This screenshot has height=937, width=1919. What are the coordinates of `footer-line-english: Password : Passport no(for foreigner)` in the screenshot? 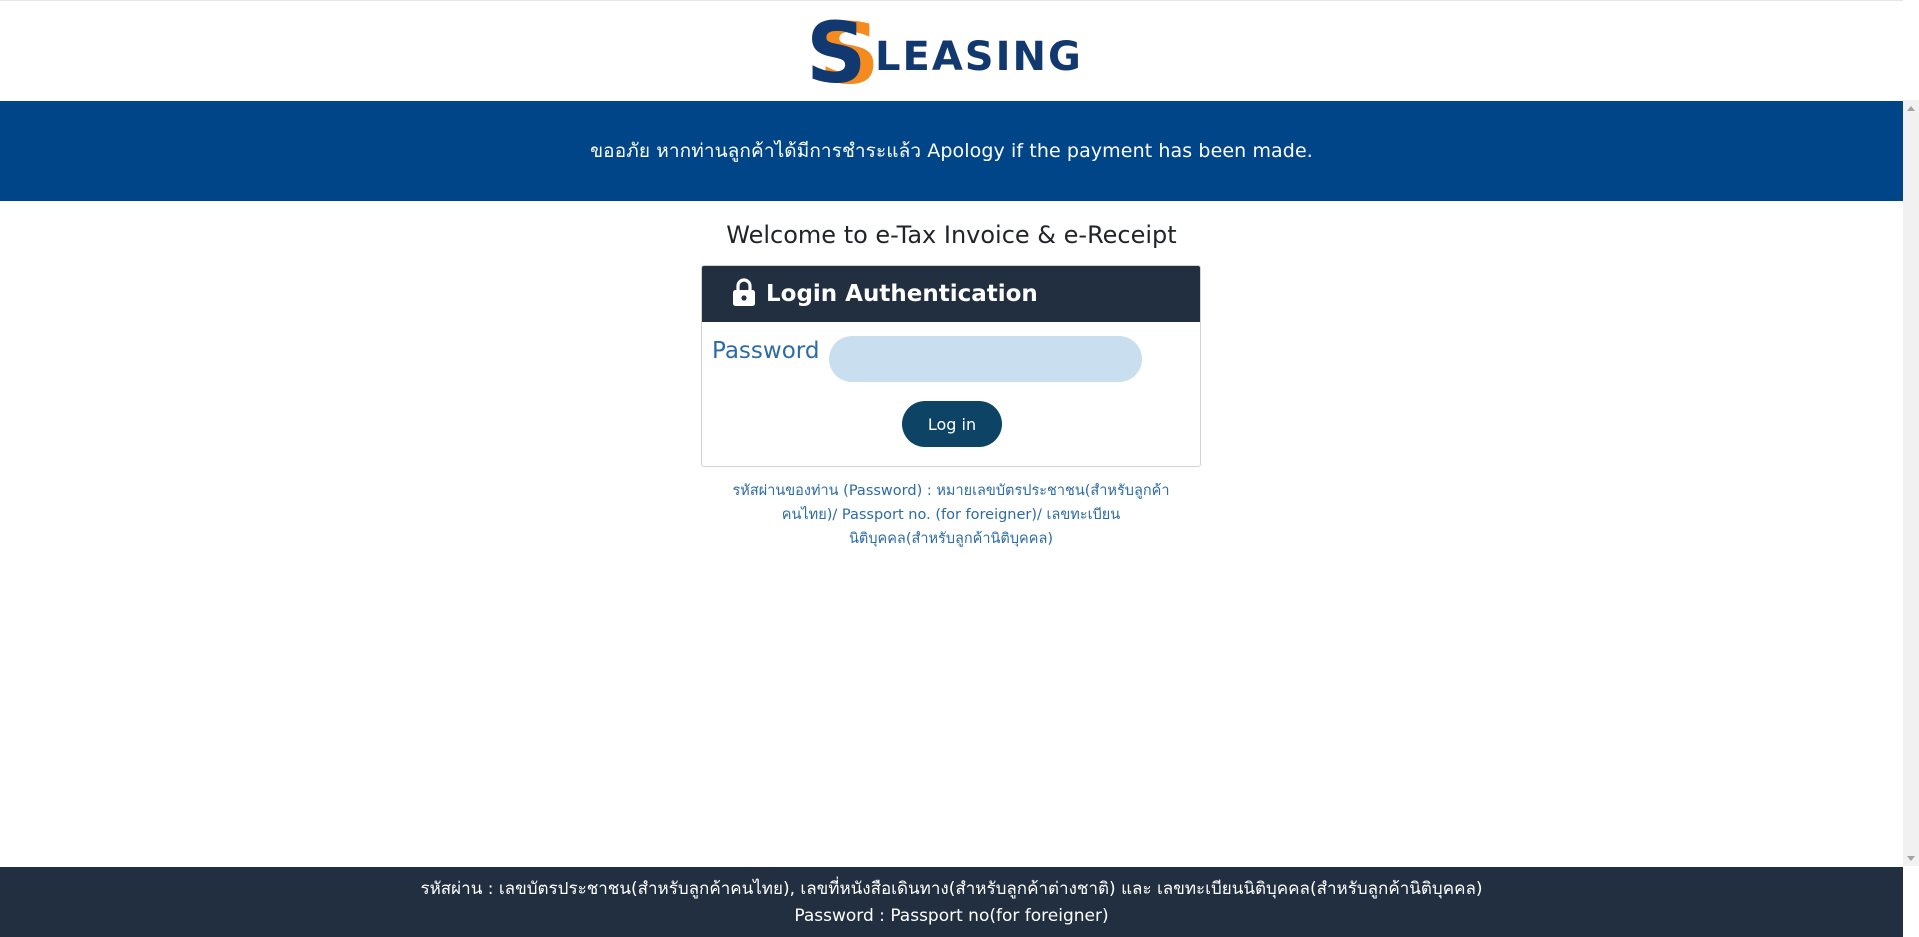 It's located at (951, 916).